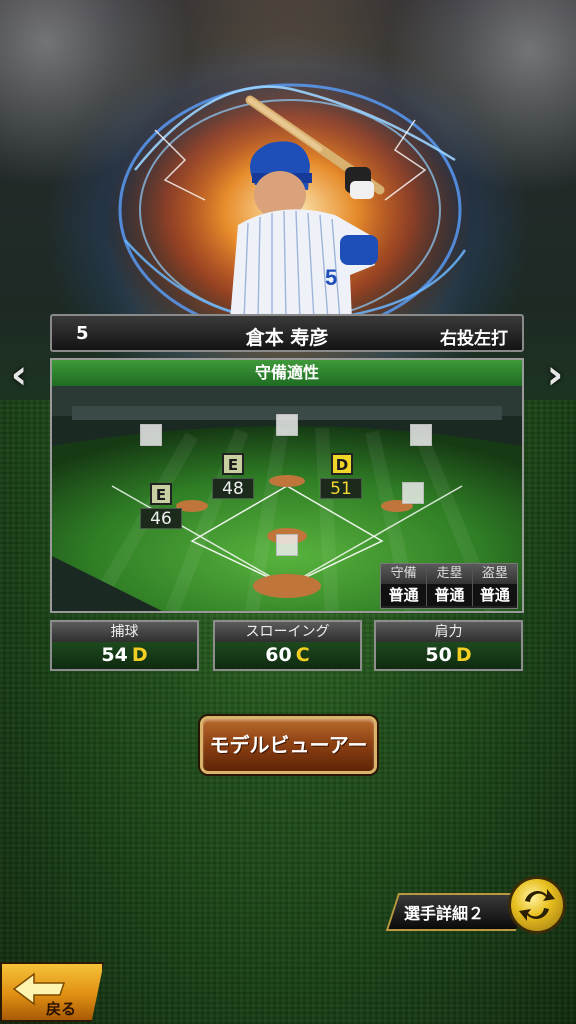 The image size is (576, 1024). I want to click on stealing-header: 盗塁, so click(494, 574).